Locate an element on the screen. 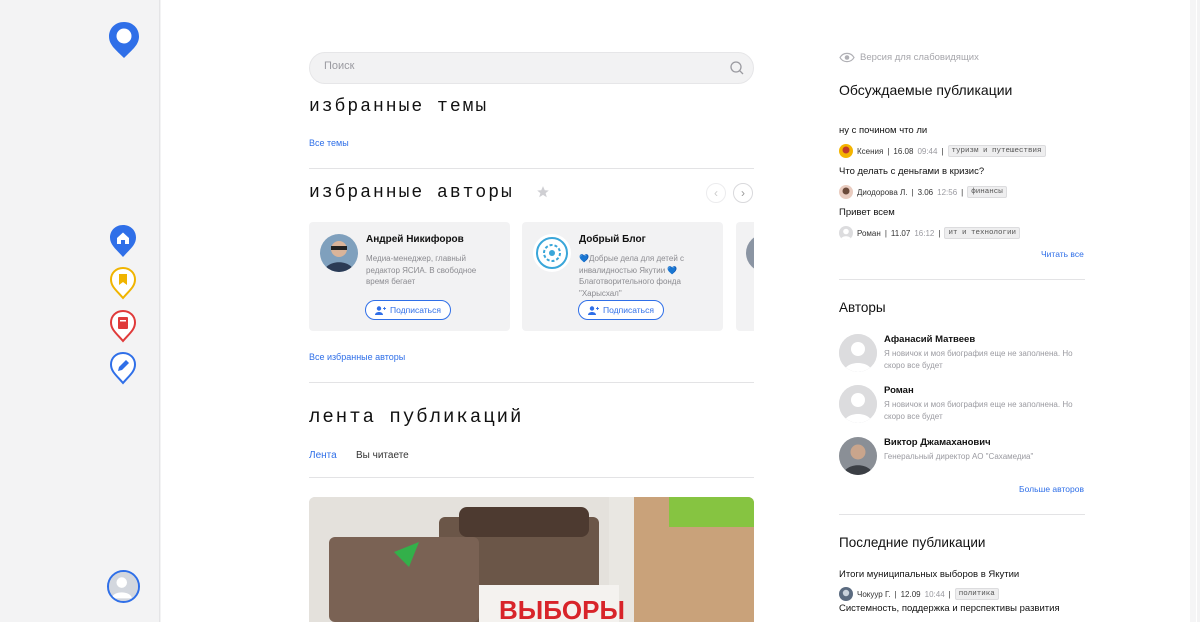 Image resolution: width=1200 pixels, height=622 pixels. all-favorite-authors-link: Все избранные авторы is located at coordinates (357, 357).